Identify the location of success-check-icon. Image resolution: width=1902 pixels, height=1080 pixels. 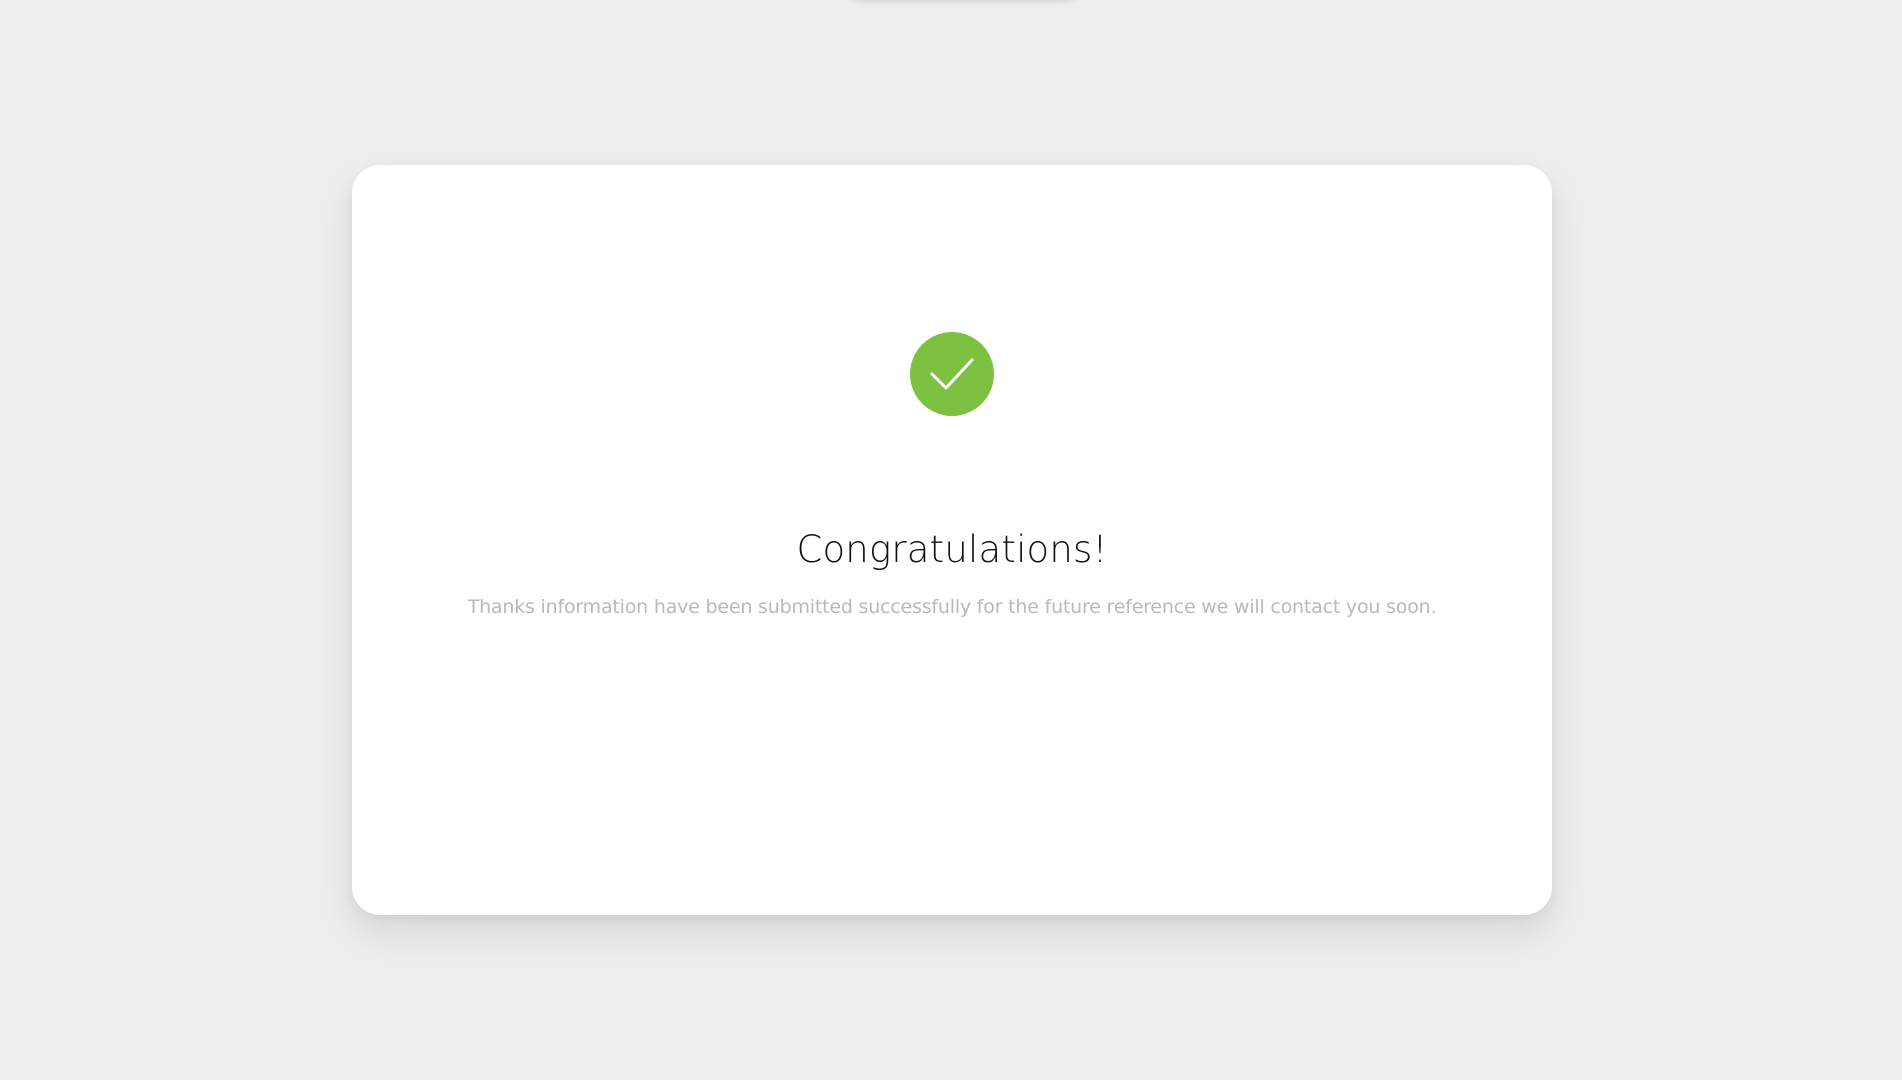
(952, 374).